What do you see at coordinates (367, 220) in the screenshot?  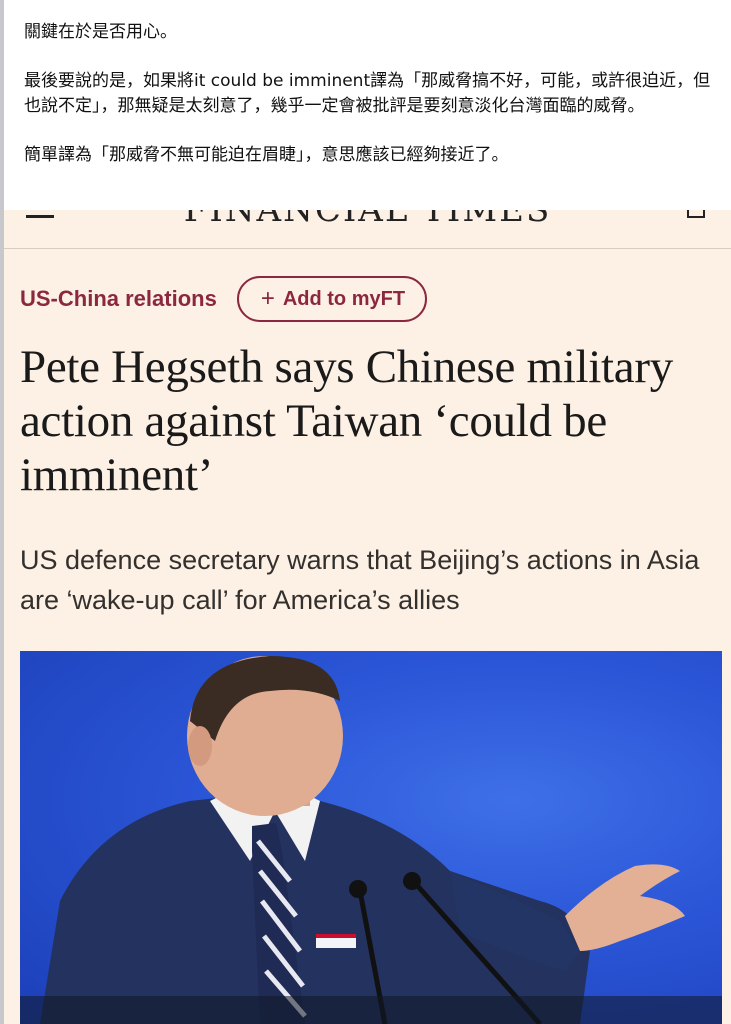 I see `ft-logo: FINANCIAL TIMES` at bounding box center [367, 220].